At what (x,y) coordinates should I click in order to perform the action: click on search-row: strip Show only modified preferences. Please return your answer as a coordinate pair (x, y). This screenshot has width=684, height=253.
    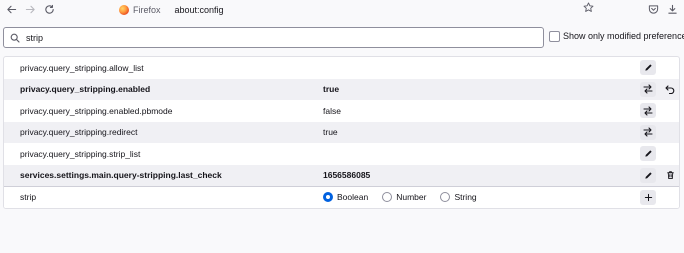
    Looking at the image, I should click on (343, 37).